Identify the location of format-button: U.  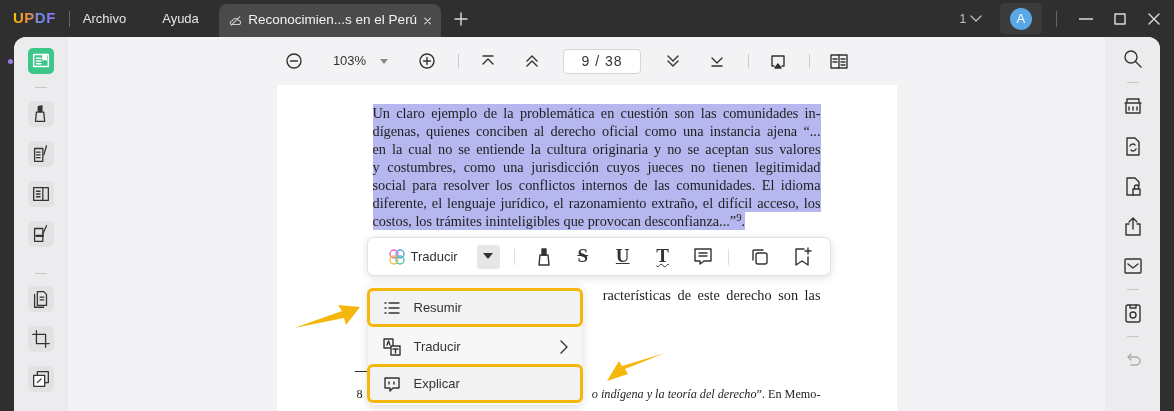
(622, 256).